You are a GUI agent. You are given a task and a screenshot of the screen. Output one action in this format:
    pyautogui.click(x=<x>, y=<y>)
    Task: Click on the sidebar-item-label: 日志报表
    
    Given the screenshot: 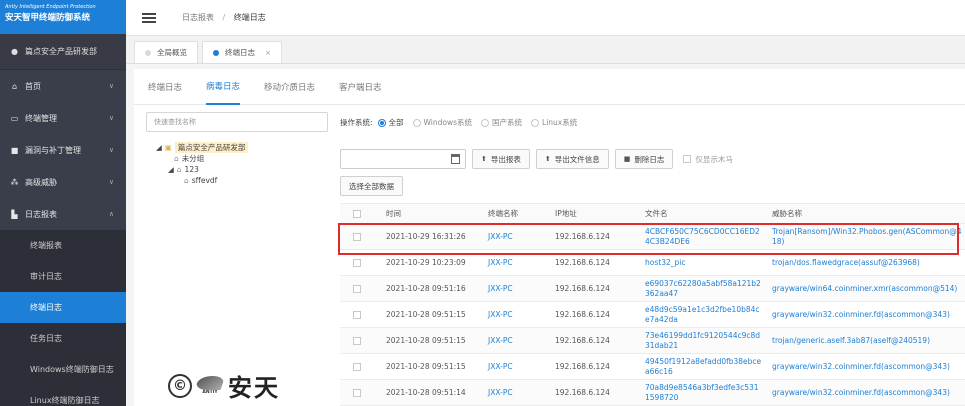 What is the action you would take?
    pyautogui.click(x=41, y=214)
    